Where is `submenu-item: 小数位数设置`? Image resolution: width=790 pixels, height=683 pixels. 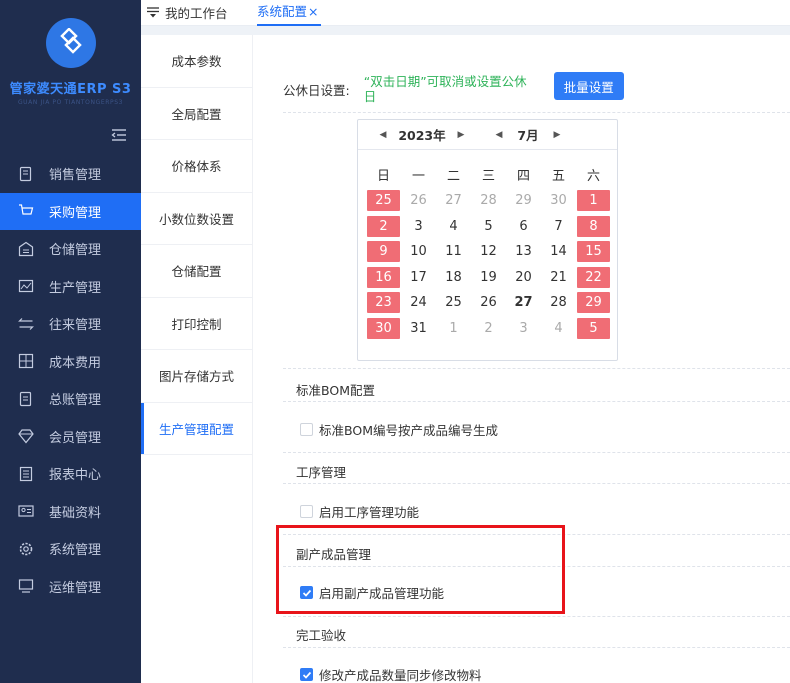 submenu-item: 小数位数设置 is located at coordinates (196, 219).